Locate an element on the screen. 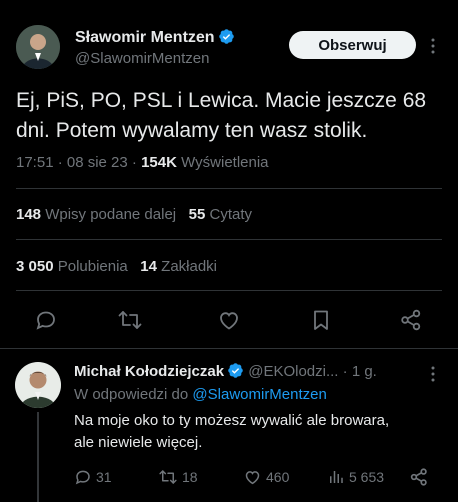 This screenshot has height=502, width=458. reply-reposts: 18 is located at coordinates (178, 477).